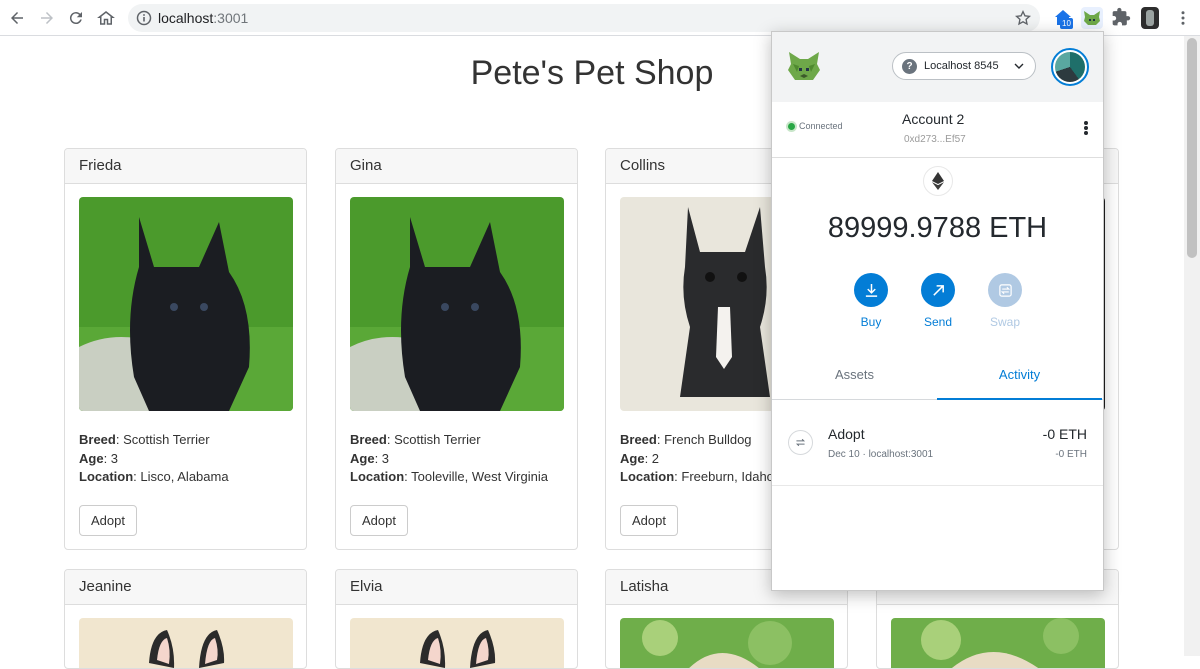 The height and width of the screenshot is (669, 1200). What do you see at coordinates (456, 166) in the screenshot?
I see `pet-name: Gina` at bounding box center [456, 166].